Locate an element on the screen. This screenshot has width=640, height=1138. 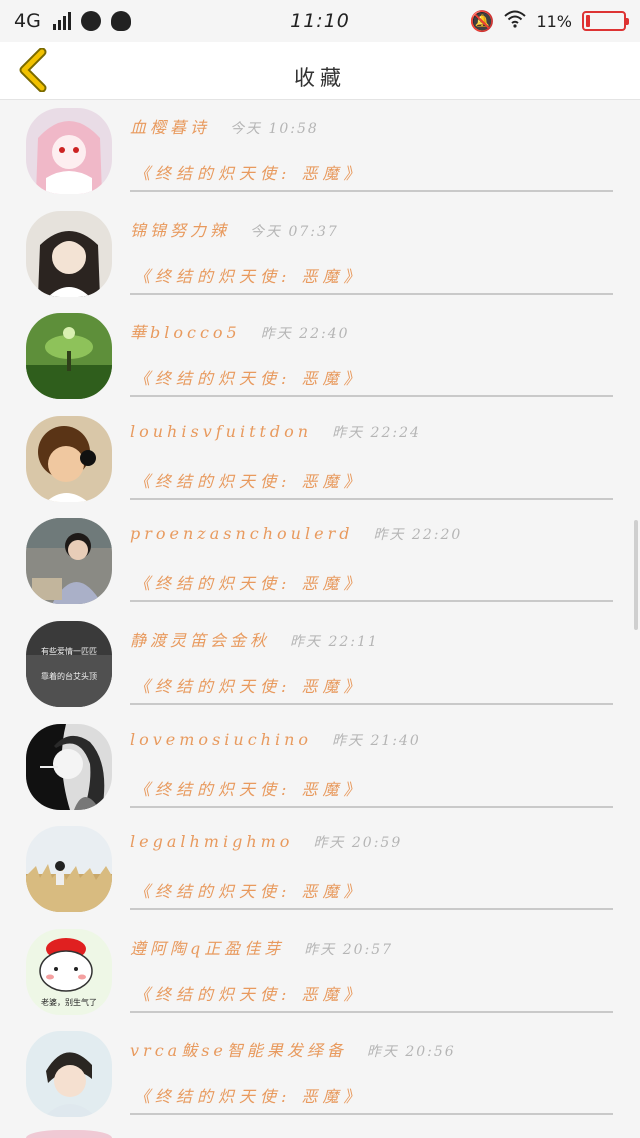
item-meta: 血樱暮诗 今天 10:58 is located at coordinates (224, 126).